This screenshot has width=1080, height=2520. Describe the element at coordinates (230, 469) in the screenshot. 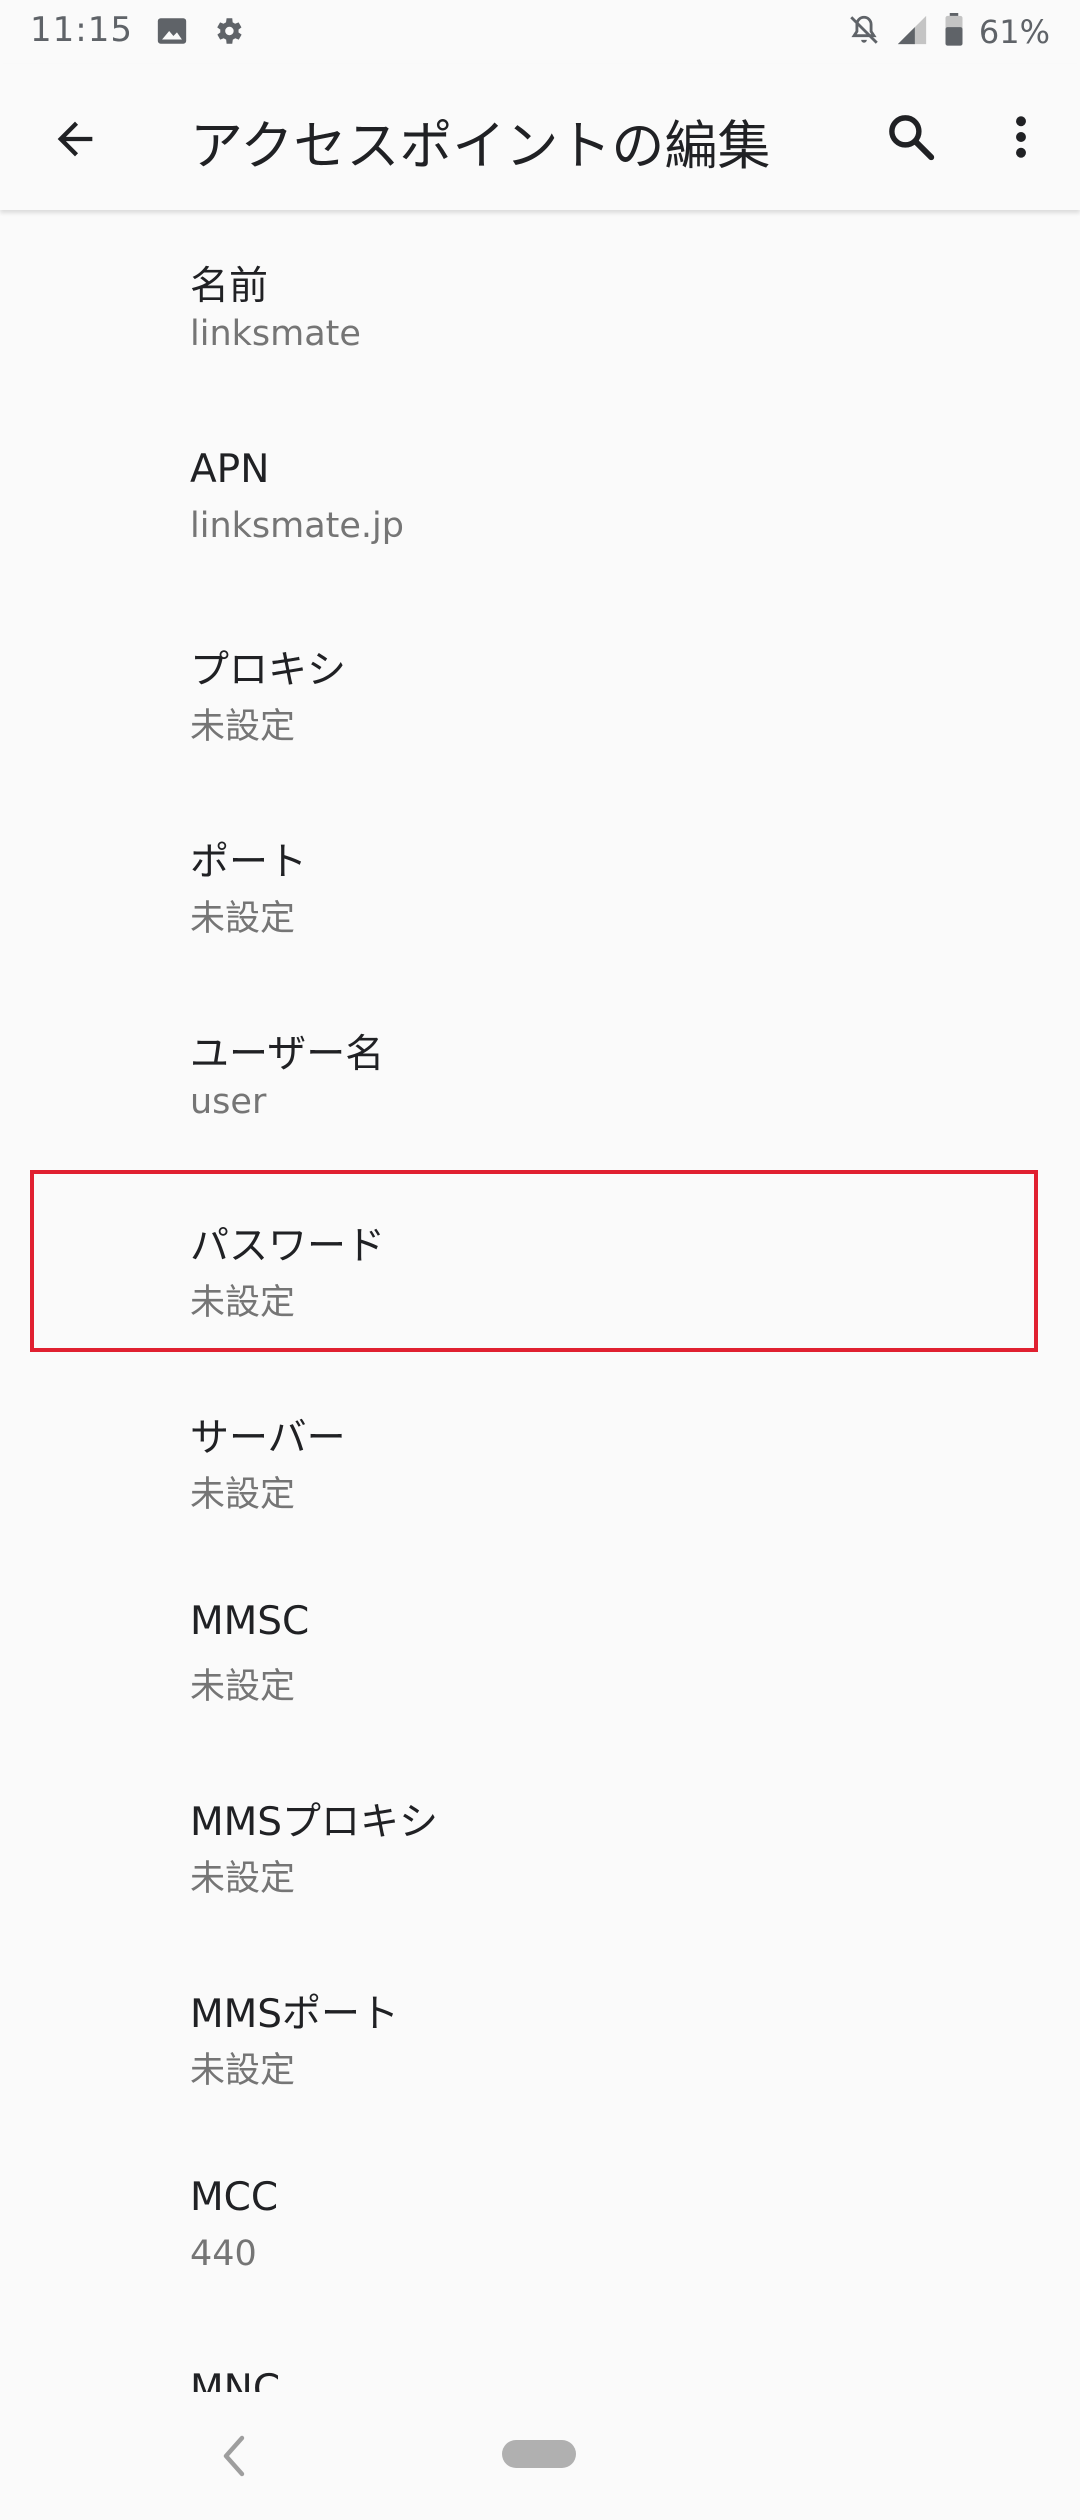

I see `item-label: APN` at that location.